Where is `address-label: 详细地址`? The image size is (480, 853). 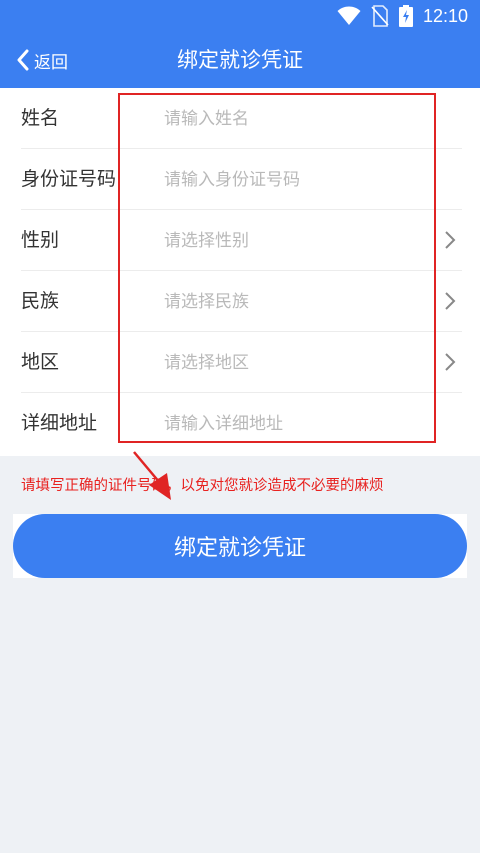 address-label: 详细地址 is located at coordinates (59, 423).